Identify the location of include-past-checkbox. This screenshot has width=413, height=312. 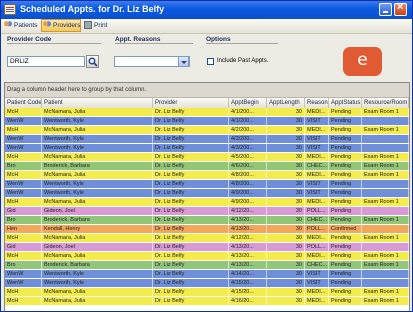
(210, 61).